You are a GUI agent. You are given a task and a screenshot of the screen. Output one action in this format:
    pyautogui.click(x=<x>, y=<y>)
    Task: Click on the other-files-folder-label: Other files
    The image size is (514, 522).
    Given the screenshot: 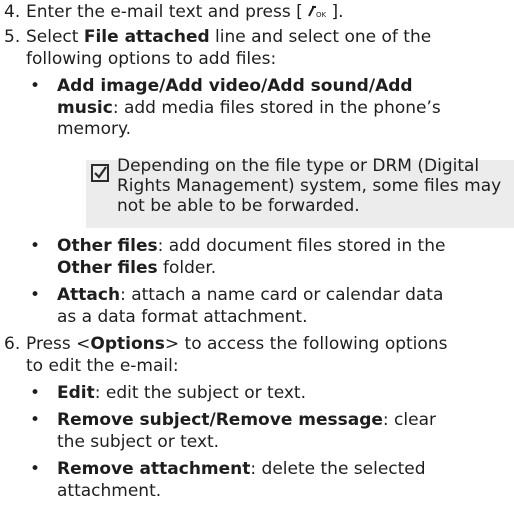 What is the action you would take?
    pyautogui.click(x=107, y=267)
    